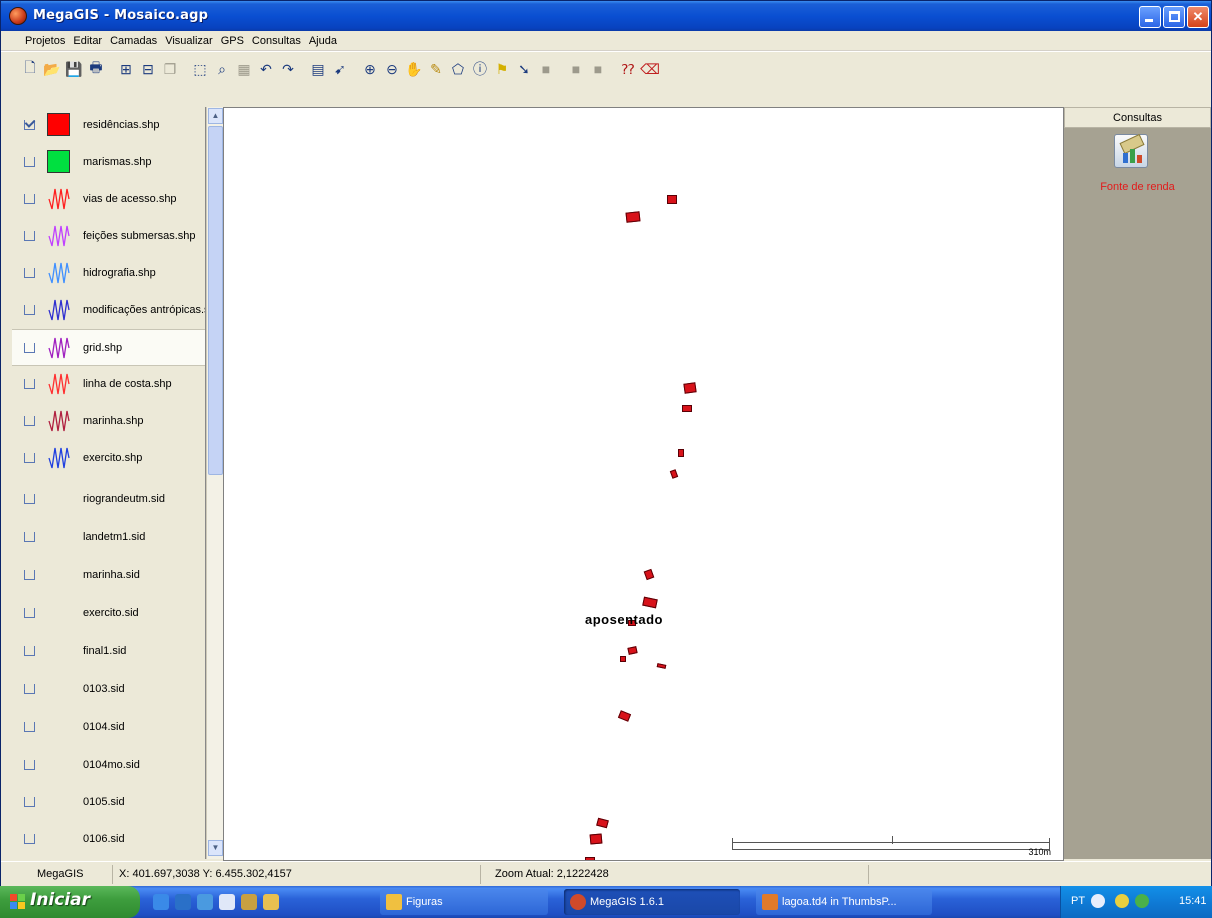  I want to click on zoom-select-icon: ⌕, so click(222, 69).